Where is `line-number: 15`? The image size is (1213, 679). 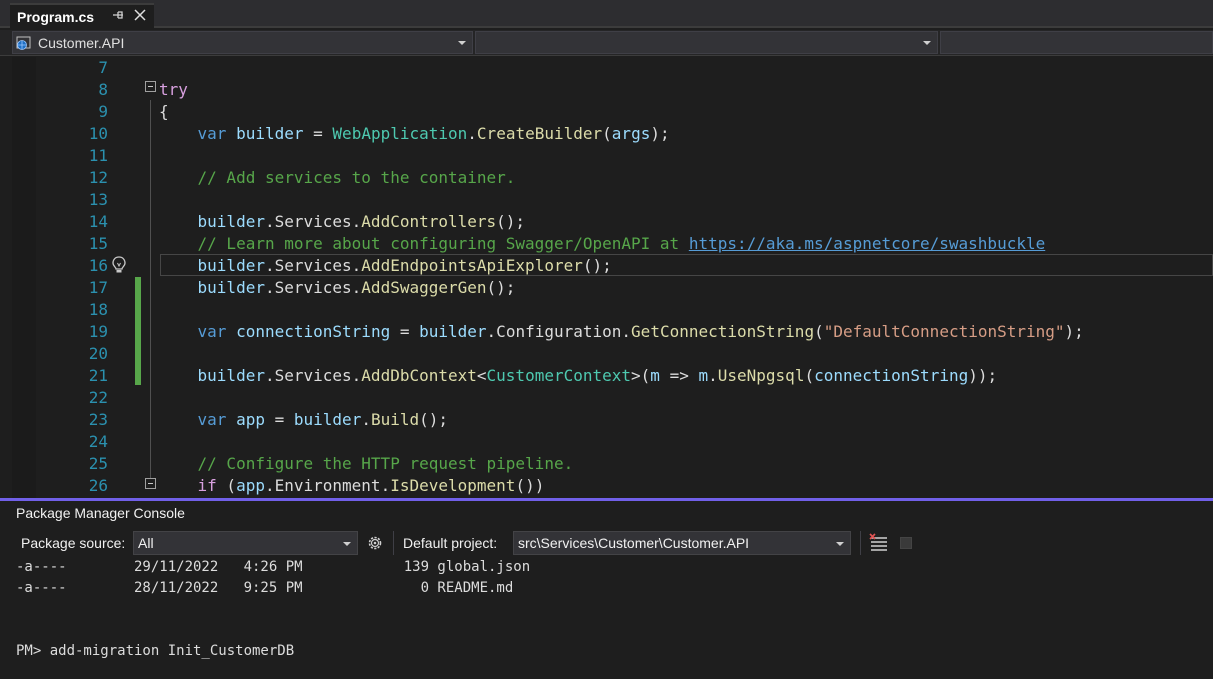
line-number: 15 is located at coordinates (98, 243).